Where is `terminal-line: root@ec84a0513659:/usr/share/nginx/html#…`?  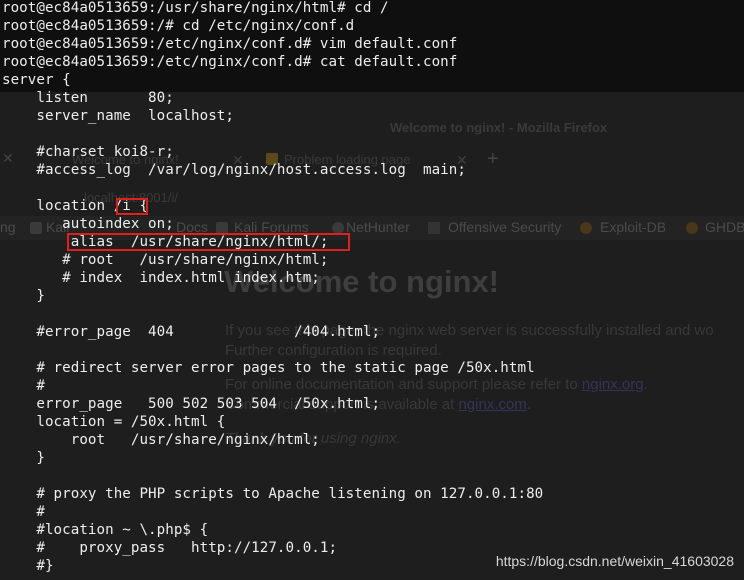
terminal-line: root@ec84a0513659:/usr/share/nginx/html#… is located at coordinates (195, 8).